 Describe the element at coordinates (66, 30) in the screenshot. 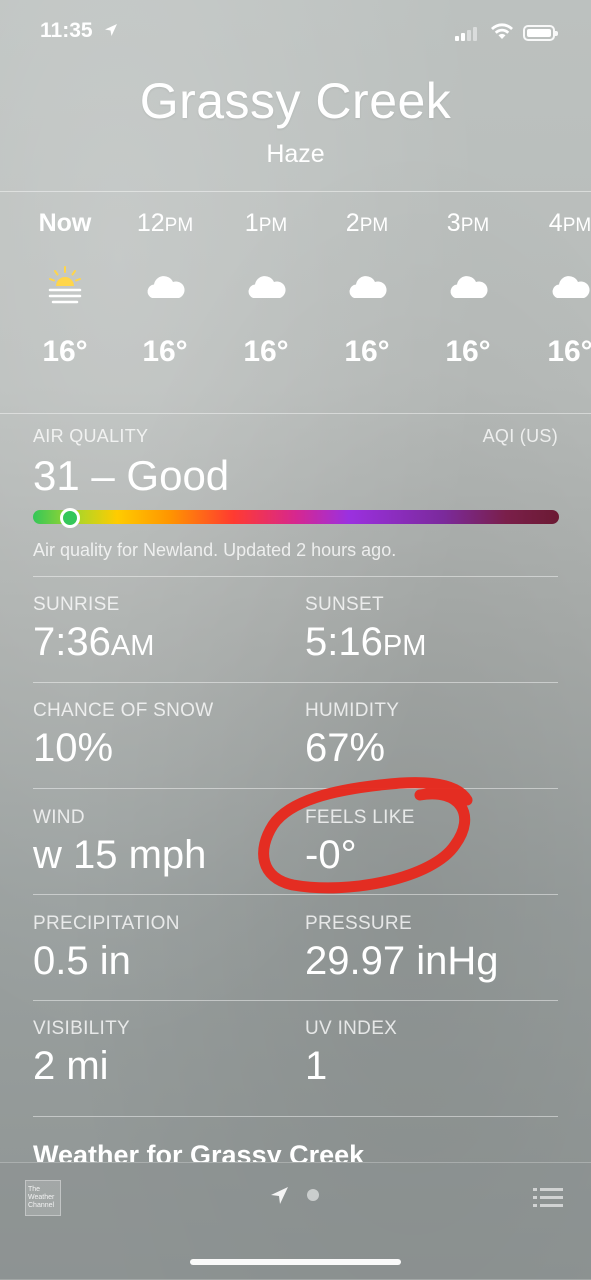

I see `status-time-text: 11:35` at that location.